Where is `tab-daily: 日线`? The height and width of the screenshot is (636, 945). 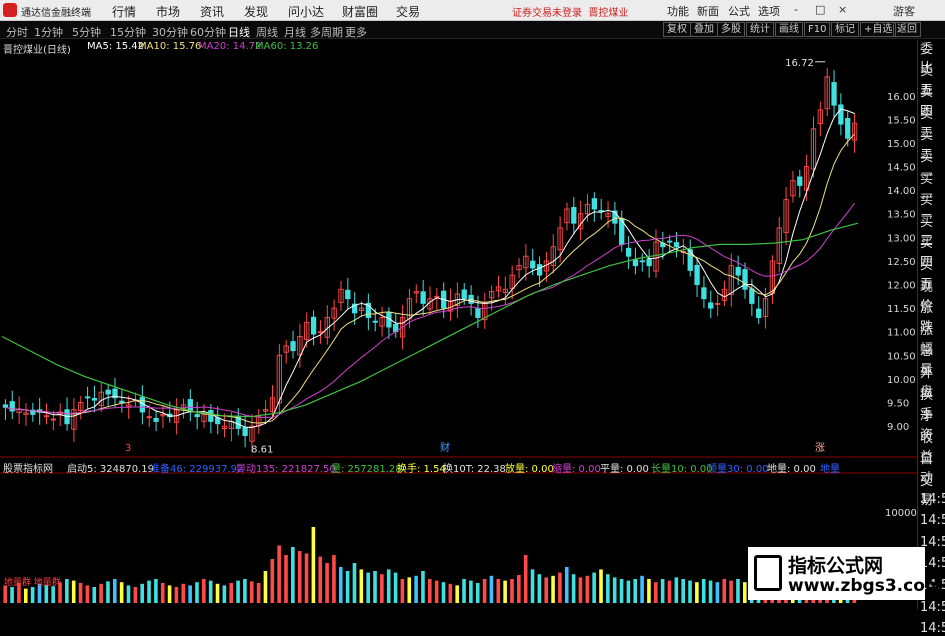 tab-daily: 日线 is located at coordinates (239, 32).